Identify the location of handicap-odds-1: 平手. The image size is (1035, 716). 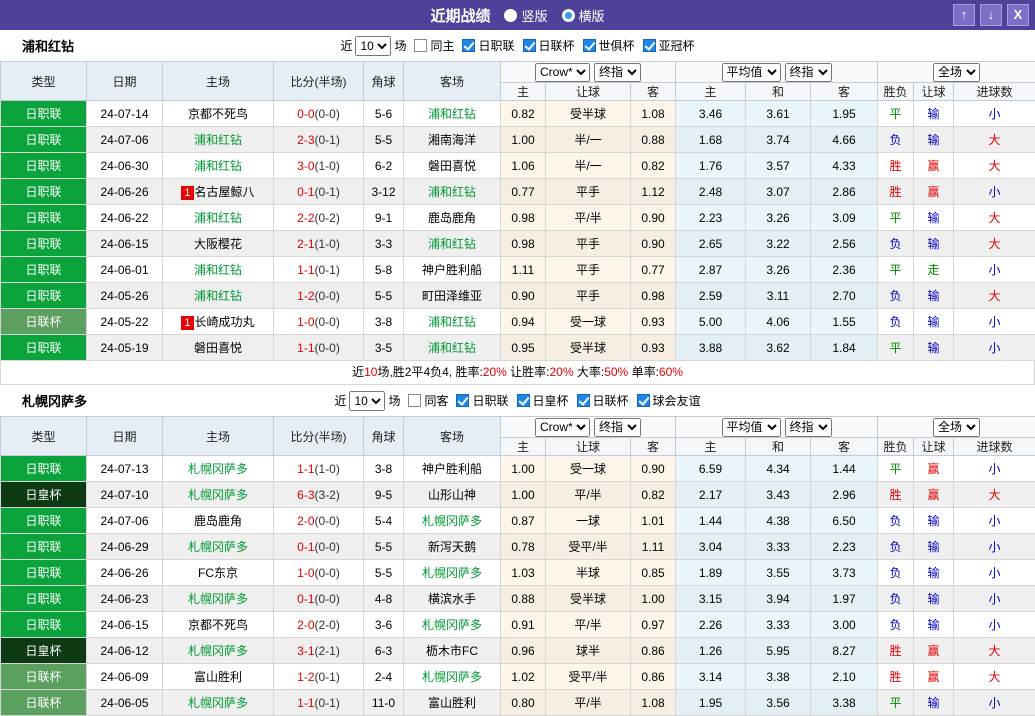
(588, 192).